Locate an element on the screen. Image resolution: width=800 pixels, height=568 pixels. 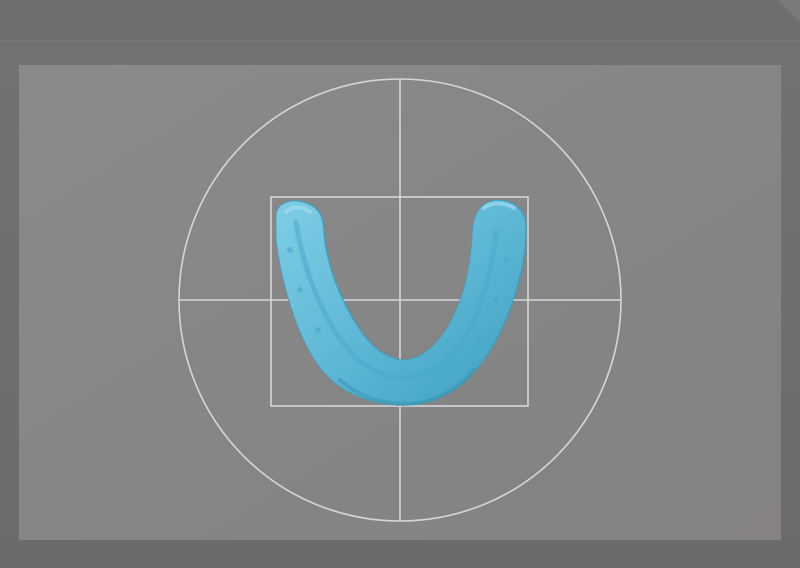
box-top-face is located at coordinates (400, 22).